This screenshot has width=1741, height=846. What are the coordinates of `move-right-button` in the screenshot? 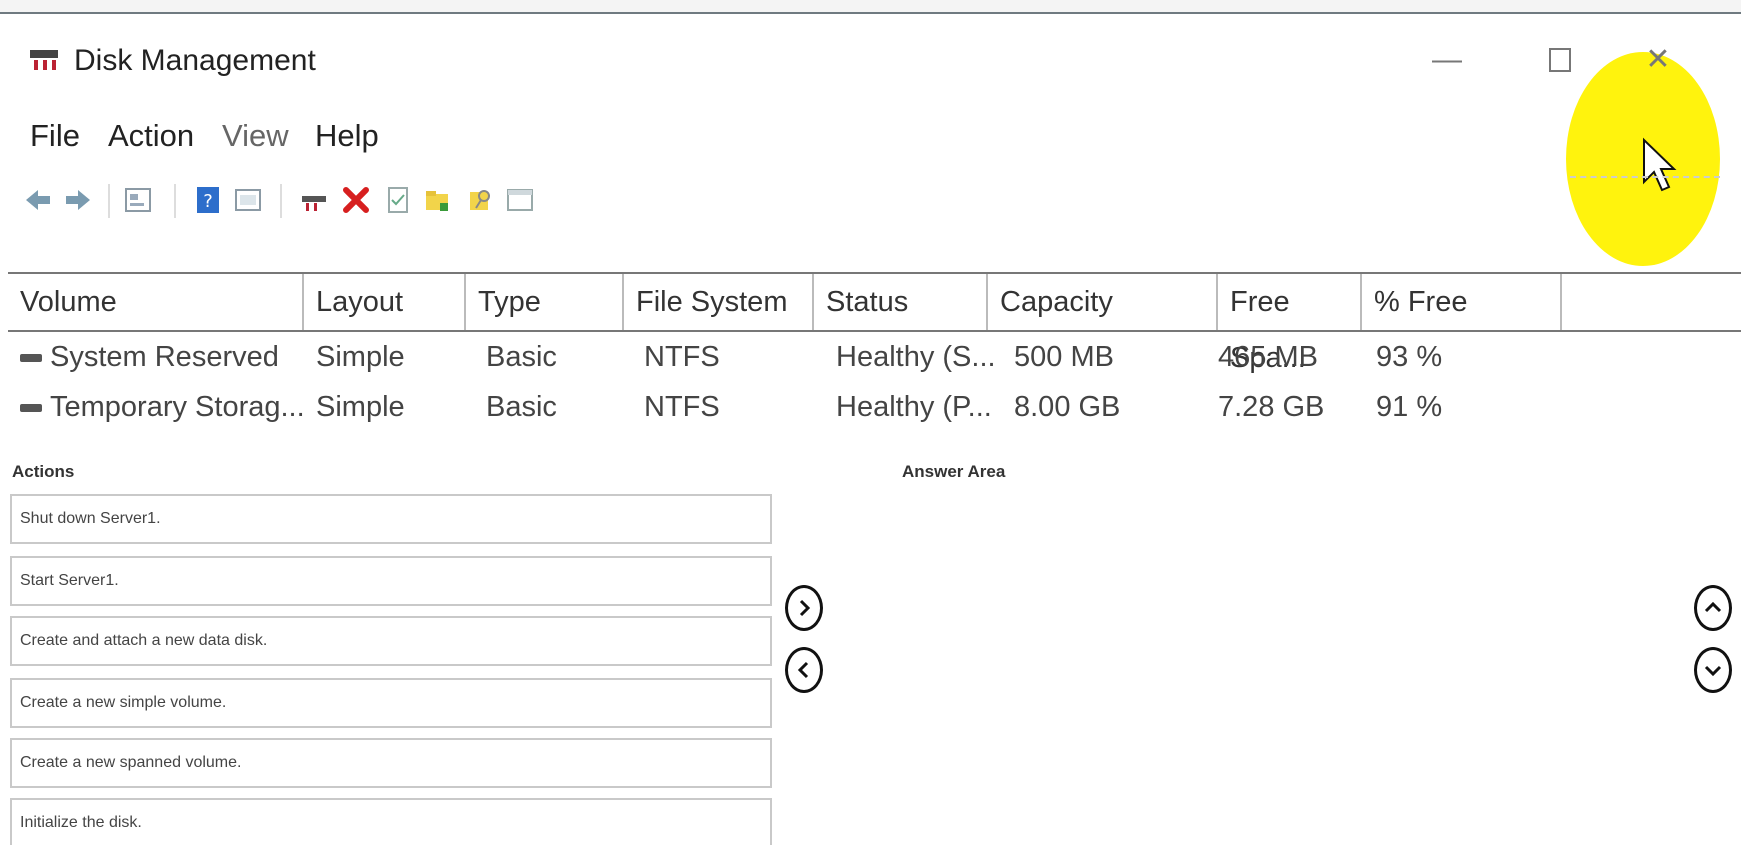 It's located at (804, 608).